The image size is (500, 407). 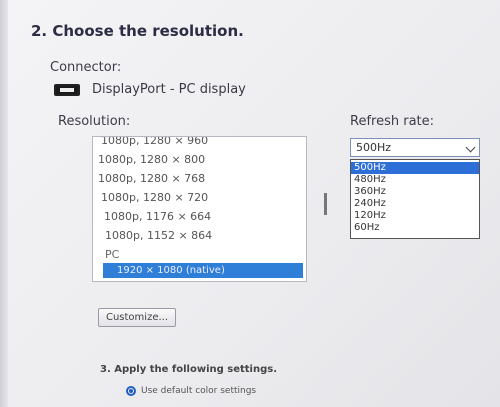 I want to click on refresh-option: 480Hz, so click(x=415, y=180).